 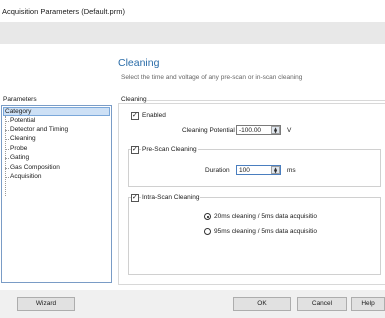 I want to click on page-title: Cleaning, so click(x=139, y=63).